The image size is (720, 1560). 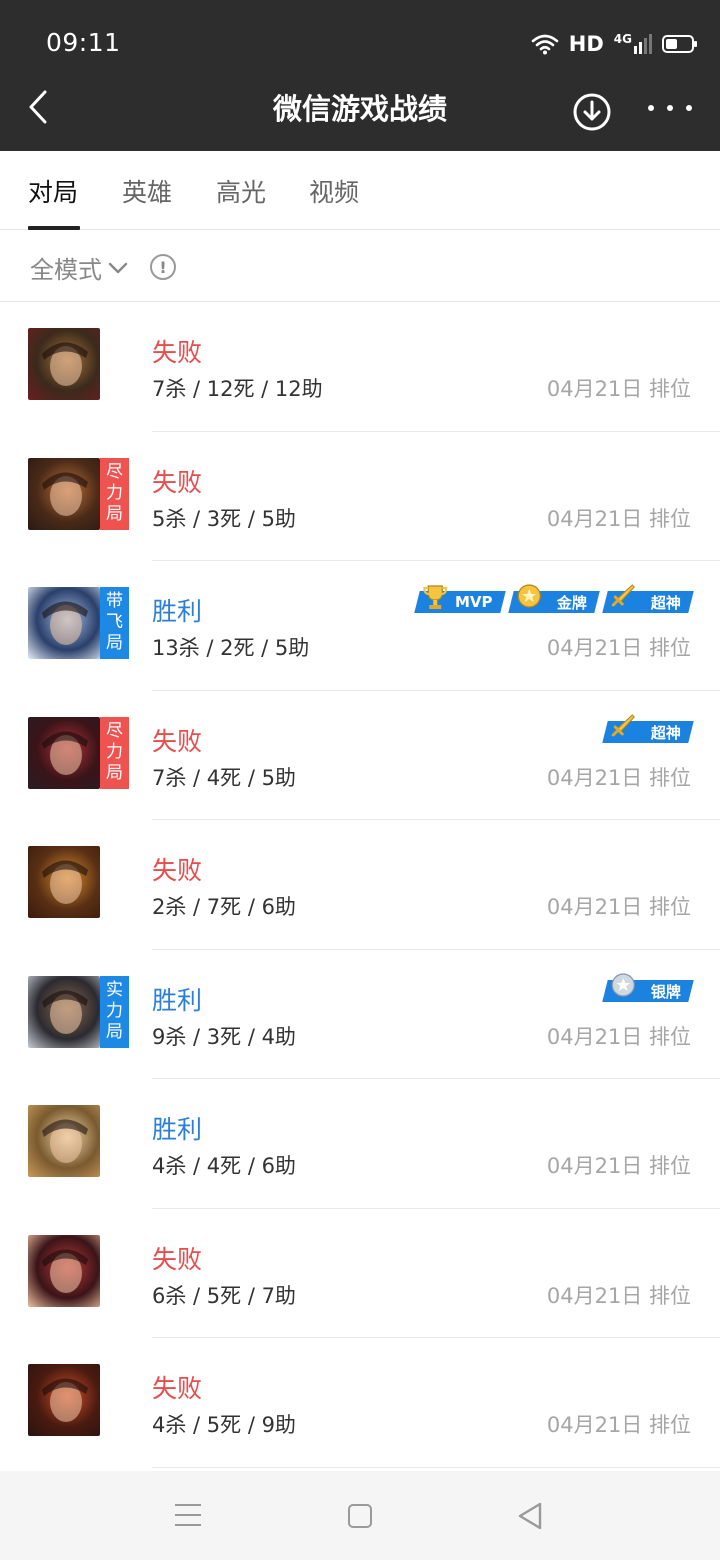 I want to click on match-tag: 带飞局, so click(x=114, y=623).